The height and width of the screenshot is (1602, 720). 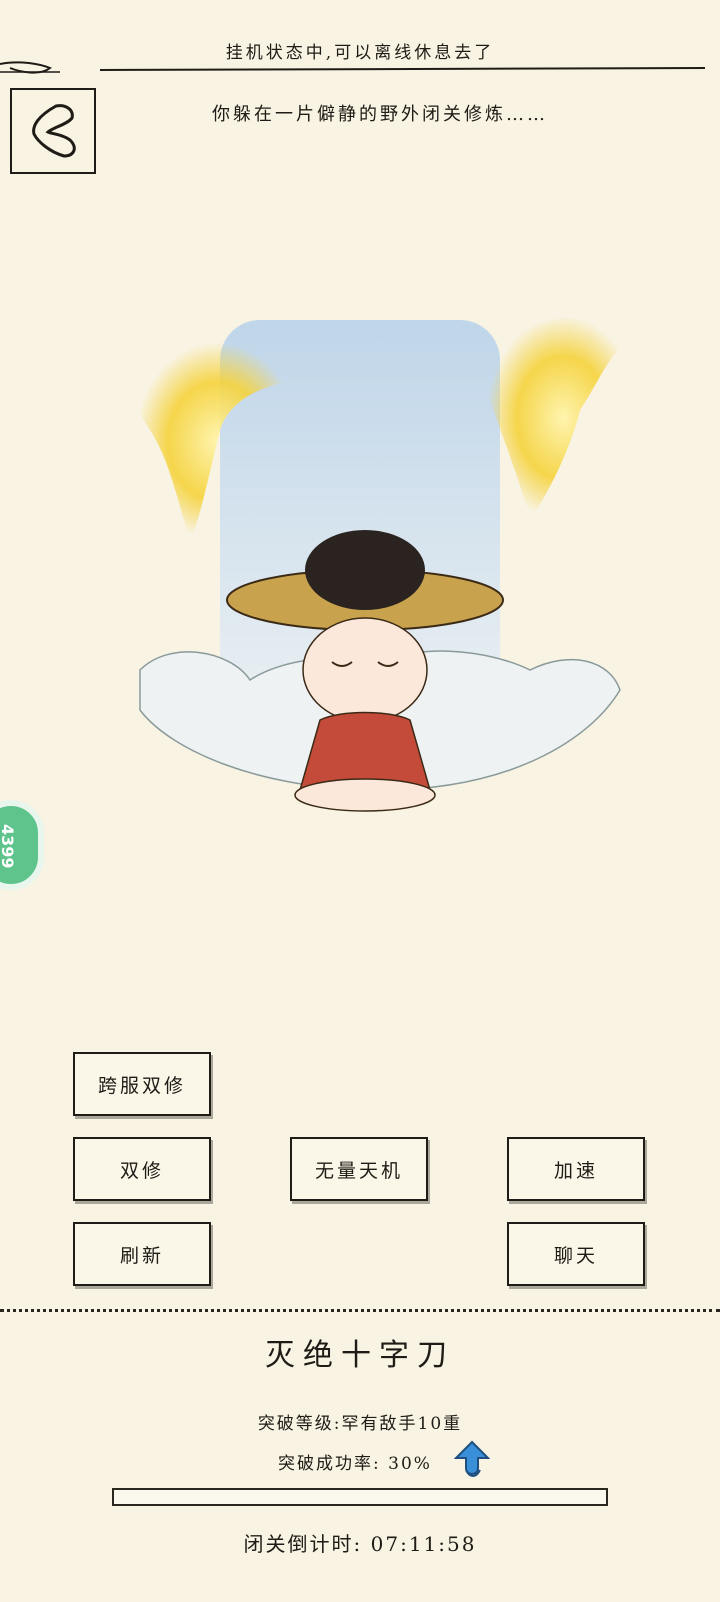 I want to click on hair, so click(x=365, y=570).